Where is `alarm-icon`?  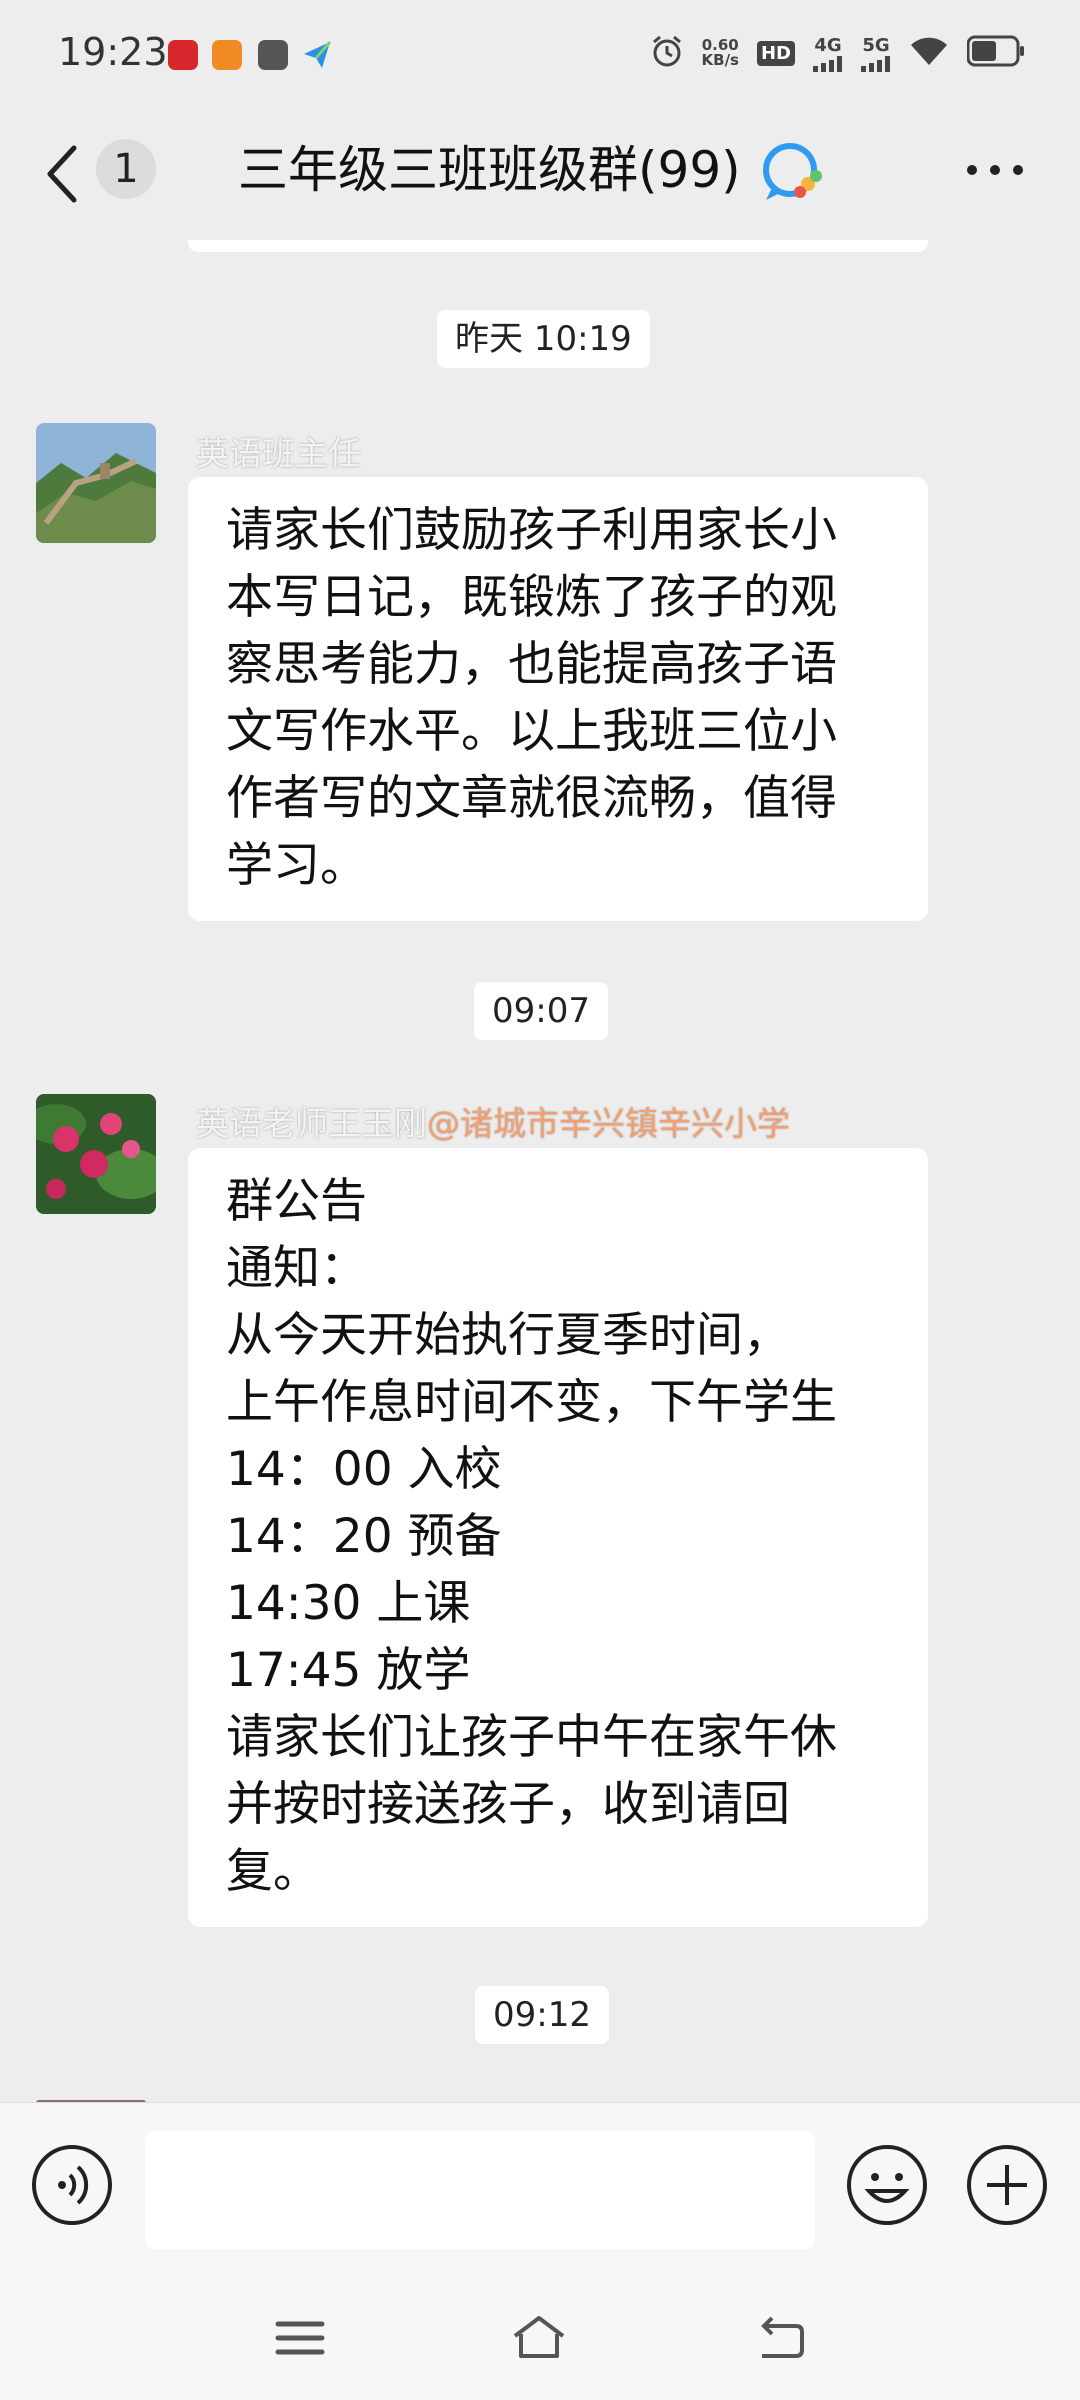
alarm-icon is located at coordinates (667, 53).